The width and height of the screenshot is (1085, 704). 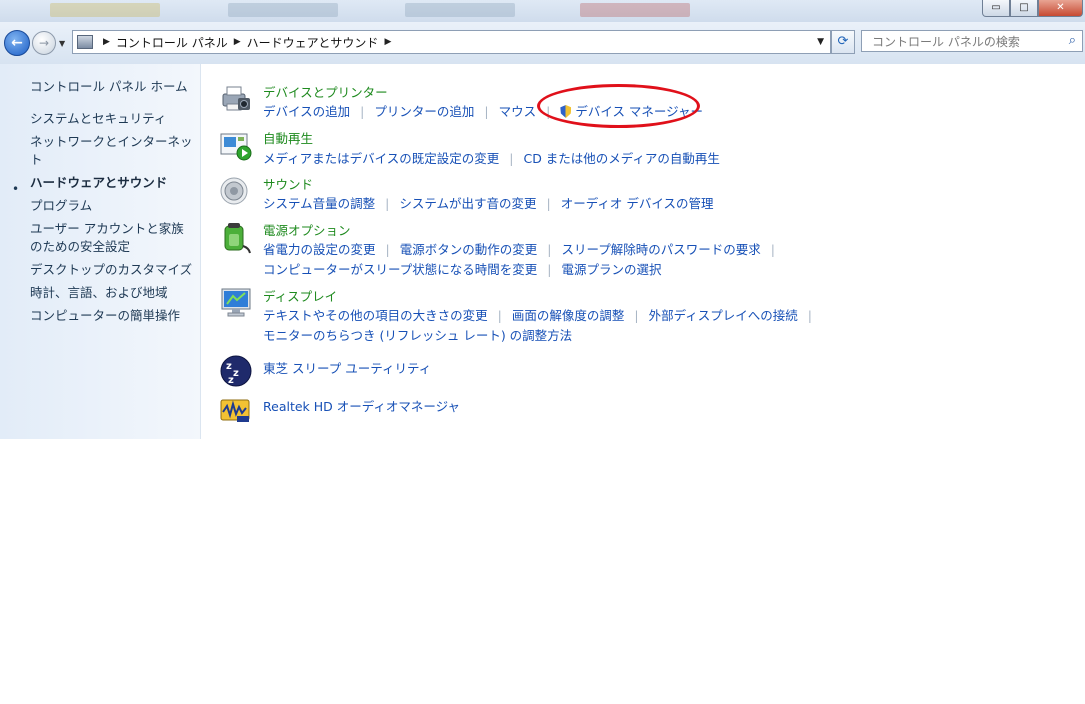 I want to click on adjust-volume-link: システム音量の調整, so click(x=319, y=203).